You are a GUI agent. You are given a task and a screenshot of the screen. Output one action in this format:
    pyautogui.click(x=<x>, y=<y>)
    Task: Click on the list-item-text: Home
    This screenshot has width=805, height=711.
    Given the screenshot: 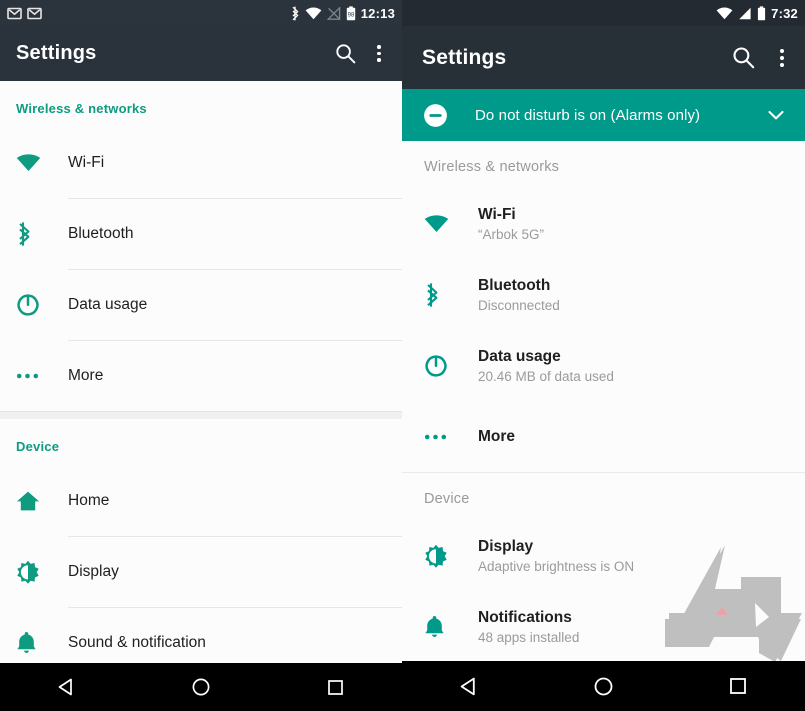 What is the action you would take?
    pyautogui.click(x=88, y=501)
    